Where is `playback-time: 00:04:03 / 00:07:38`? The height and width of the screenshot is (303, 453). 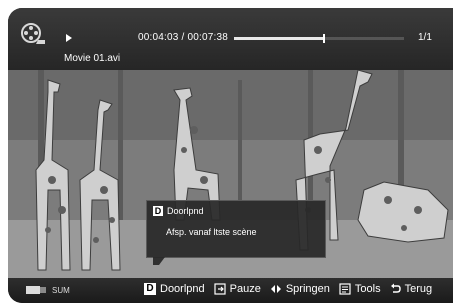
playback-time: 00:04:03 / 00:07:38 is located at coordinates (183, 37).